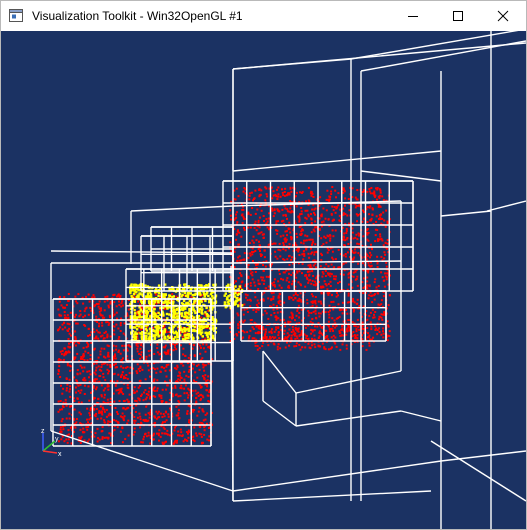 The width and height of the screenshot is (527, 530). I want to click on wire-edge, so click(142, 252).